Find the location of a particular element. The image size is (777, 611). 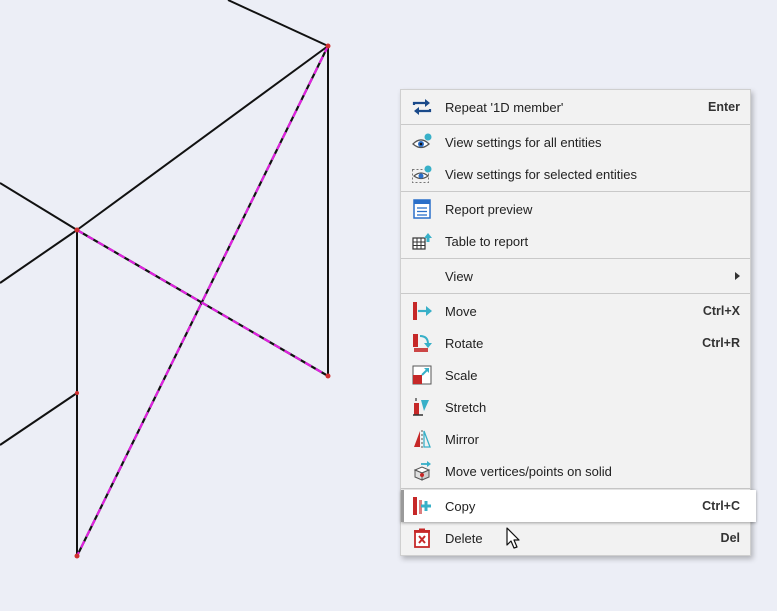

stretch-icon is located at coordinates (422, 407).